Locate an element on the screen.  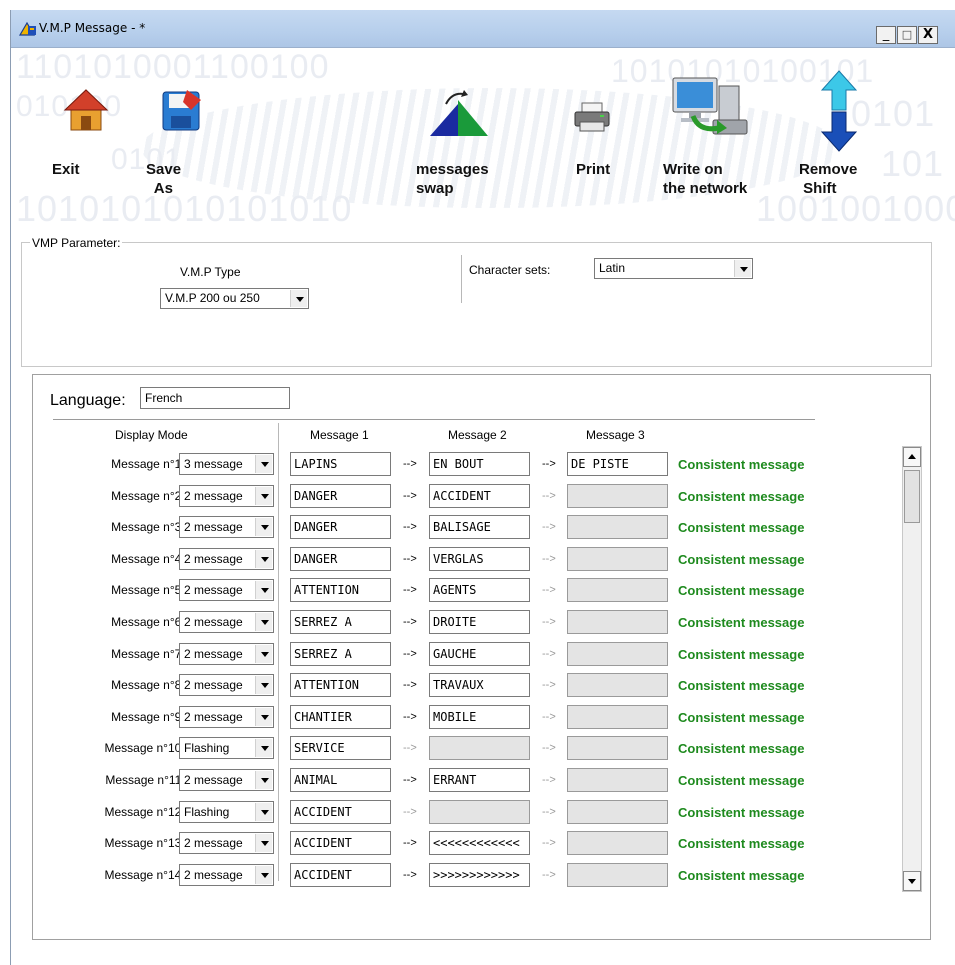
message2-input: TRAVAUX is located at coordinates (479, 685).